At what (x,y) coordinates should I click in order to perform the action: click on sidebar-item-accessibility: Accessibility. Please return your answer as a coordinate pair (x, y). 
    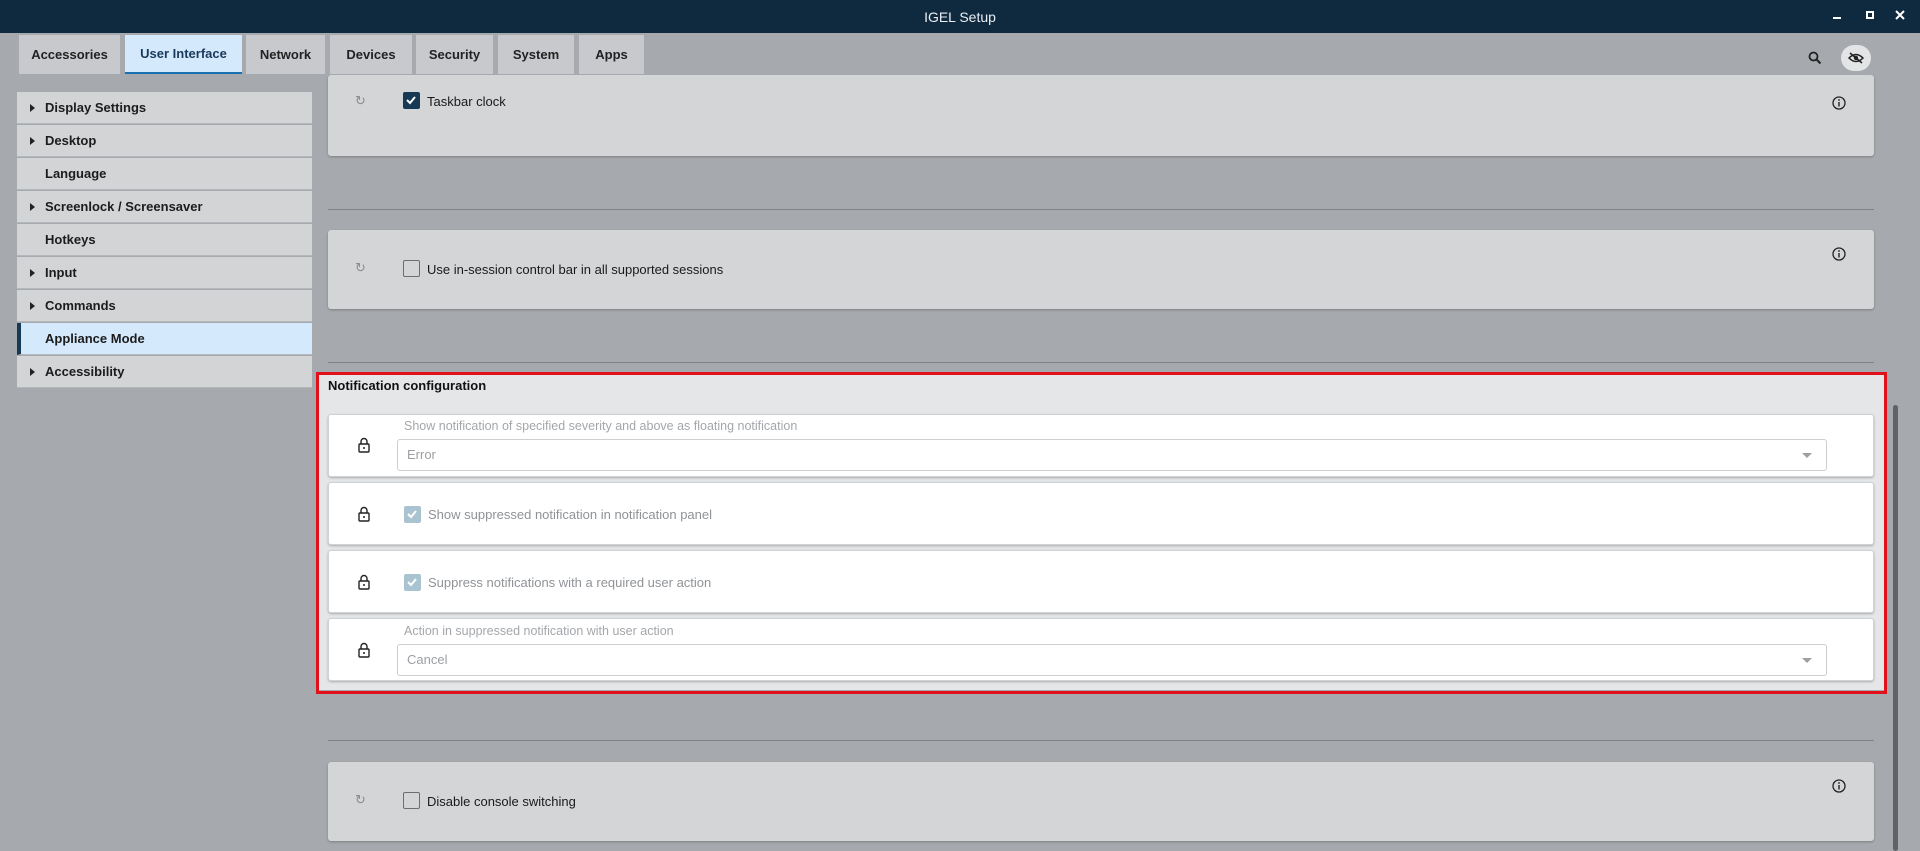
    Looking at the image, I should click on (164, 372).